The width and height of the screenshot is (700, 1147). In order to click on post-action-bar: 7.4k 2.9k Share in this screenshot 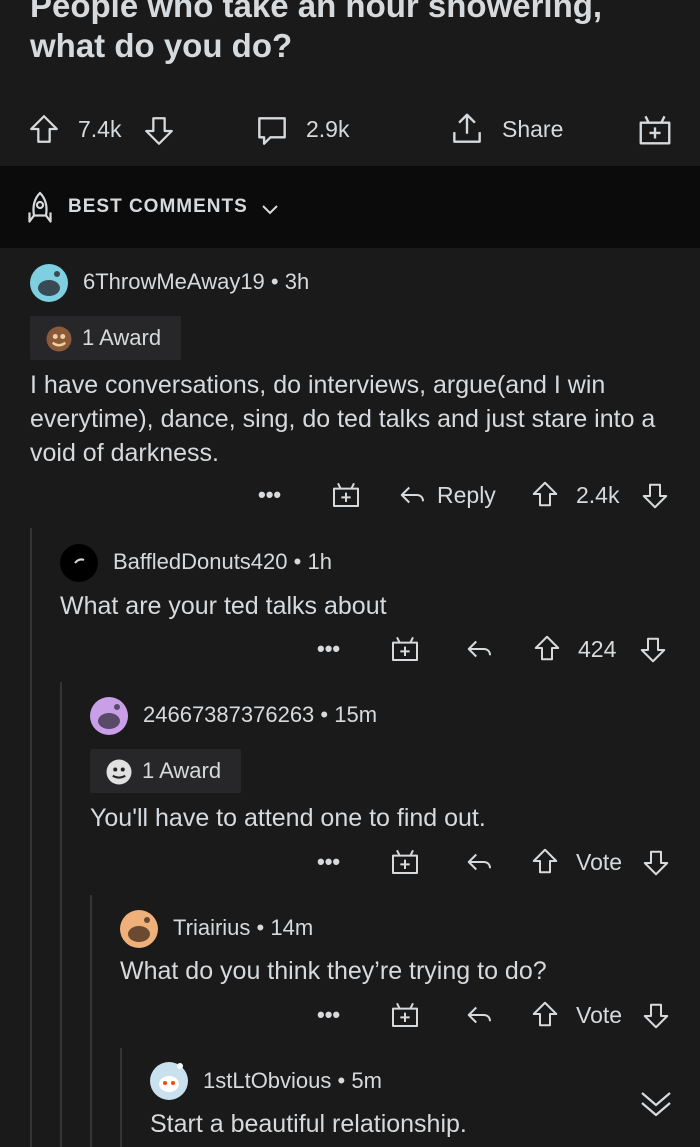, I will do `click(350, 130)`.